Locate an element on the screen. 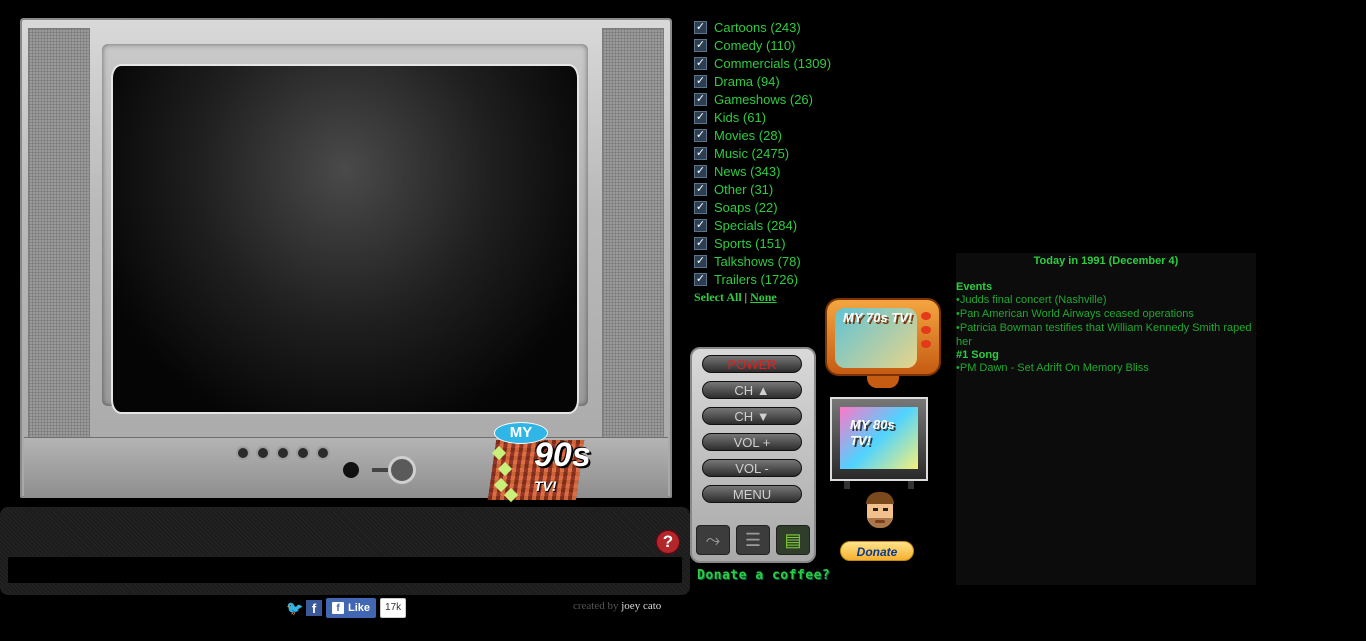  select-controls: Select All | None is located at coordinates (762, 297).